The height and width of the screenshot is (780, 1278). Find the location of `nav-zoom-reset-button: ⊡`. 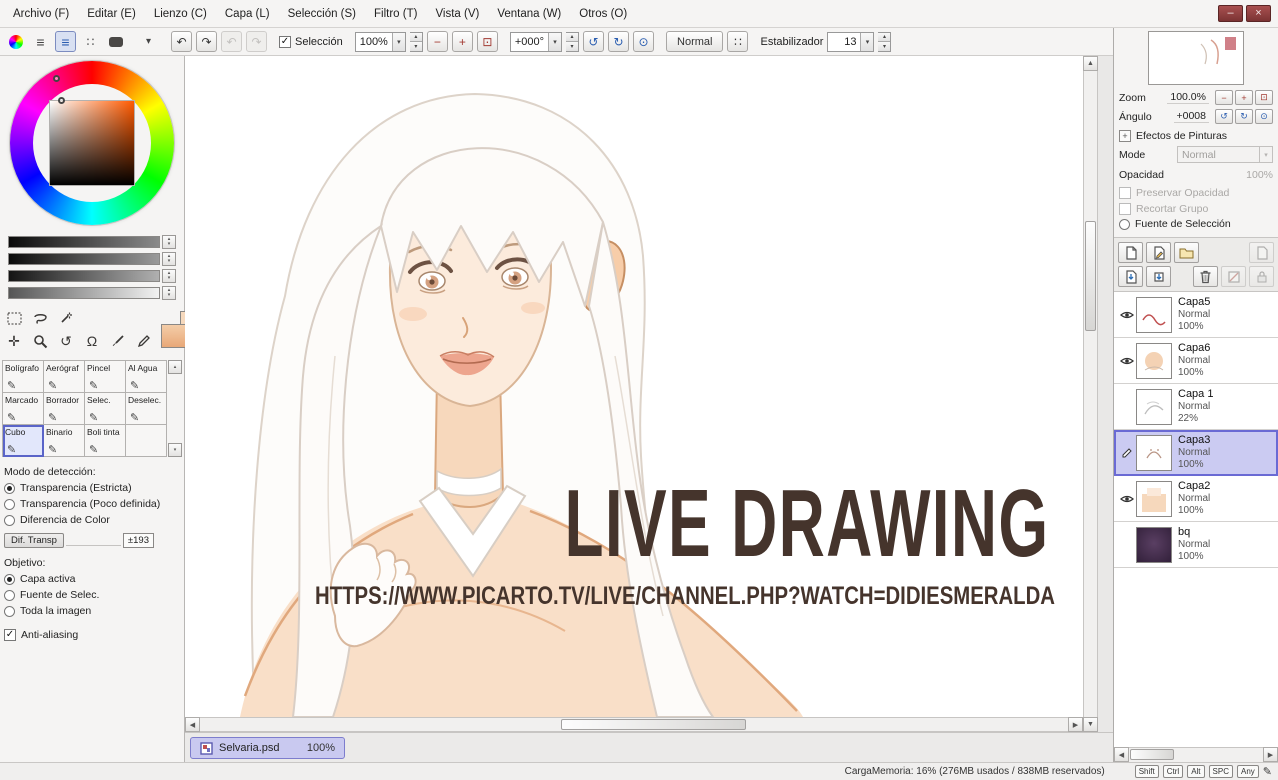

nav-zoom-reset-button: ⊡ is located at coordinates (1264, 97).